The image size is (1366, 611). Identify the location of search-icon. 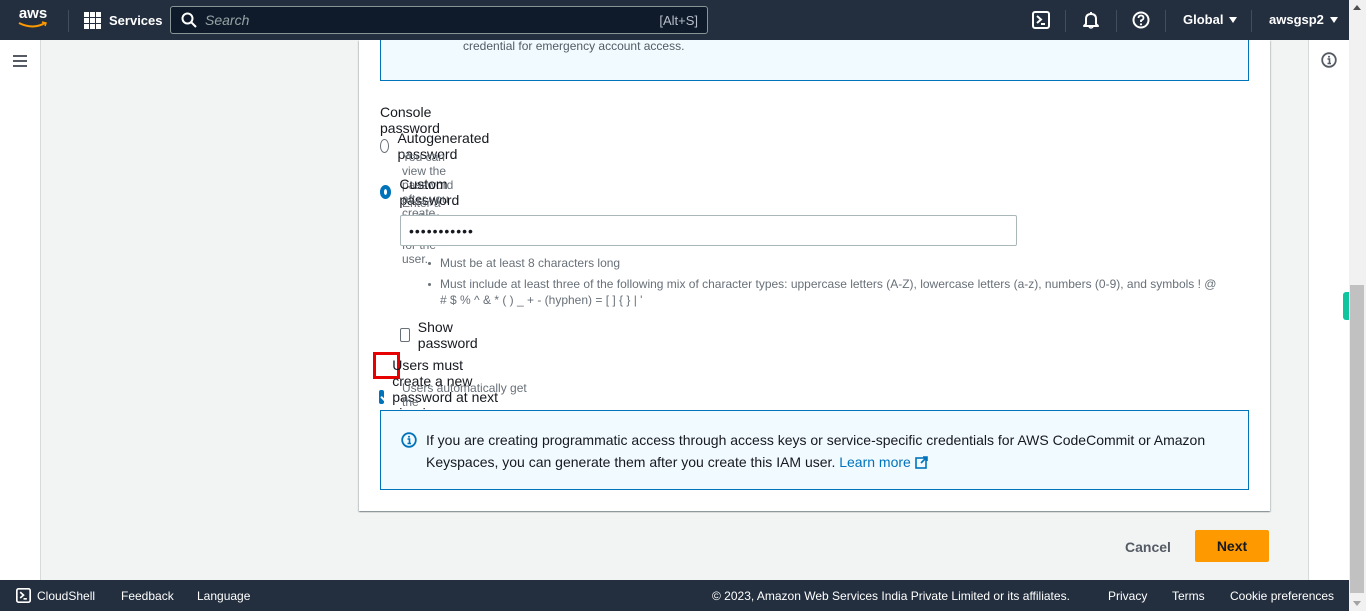
(189, 20).